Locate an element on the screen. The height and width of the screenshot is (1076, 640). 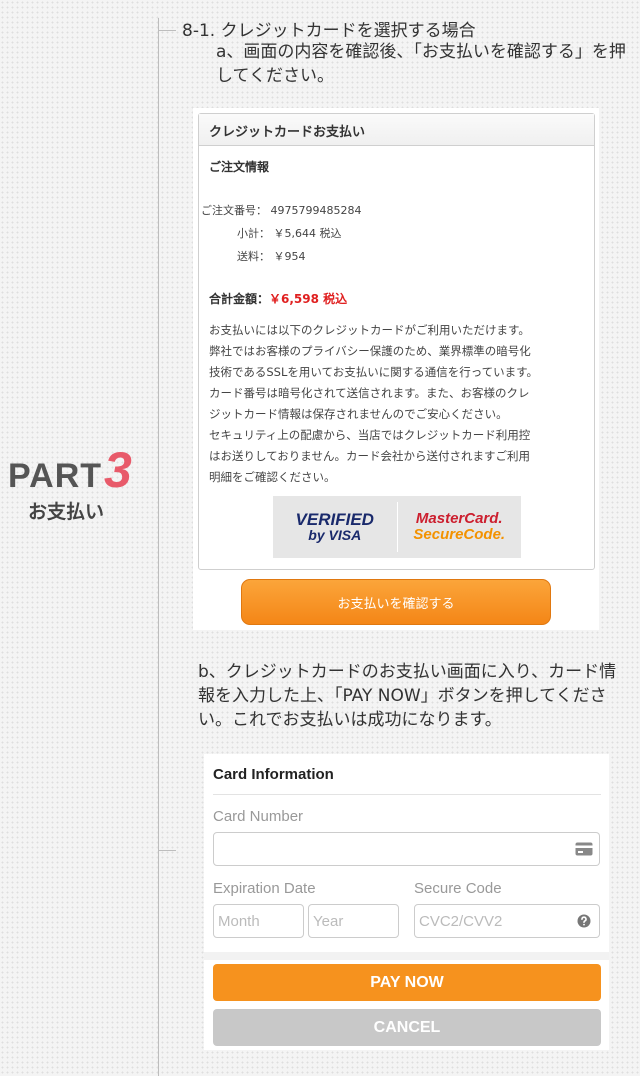
notice-line: セキュリティ上の配慮から、当店ではクレジットカード利用控 is located at coordinates (370, 435).